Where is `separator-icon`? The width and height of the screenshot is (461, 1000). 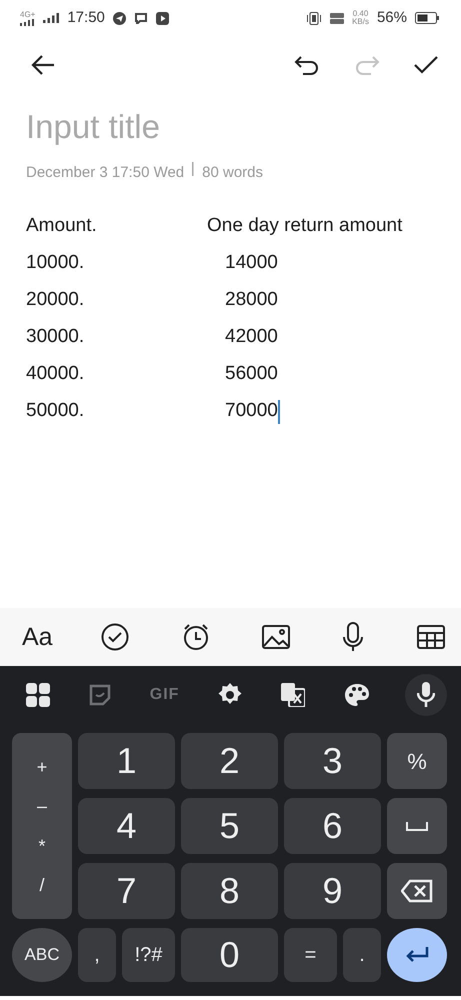
separator-icon is located at coordinates (193, 169).